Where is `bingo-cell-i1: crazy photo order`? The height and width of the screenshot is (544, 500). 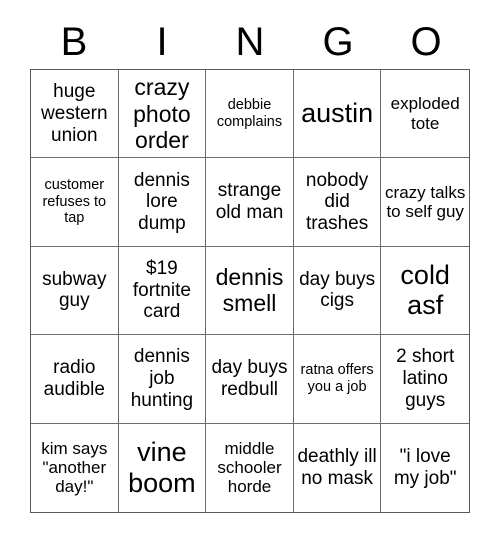
bingo-cell-i1: crazy photo order is located at coordinates (162, 114).